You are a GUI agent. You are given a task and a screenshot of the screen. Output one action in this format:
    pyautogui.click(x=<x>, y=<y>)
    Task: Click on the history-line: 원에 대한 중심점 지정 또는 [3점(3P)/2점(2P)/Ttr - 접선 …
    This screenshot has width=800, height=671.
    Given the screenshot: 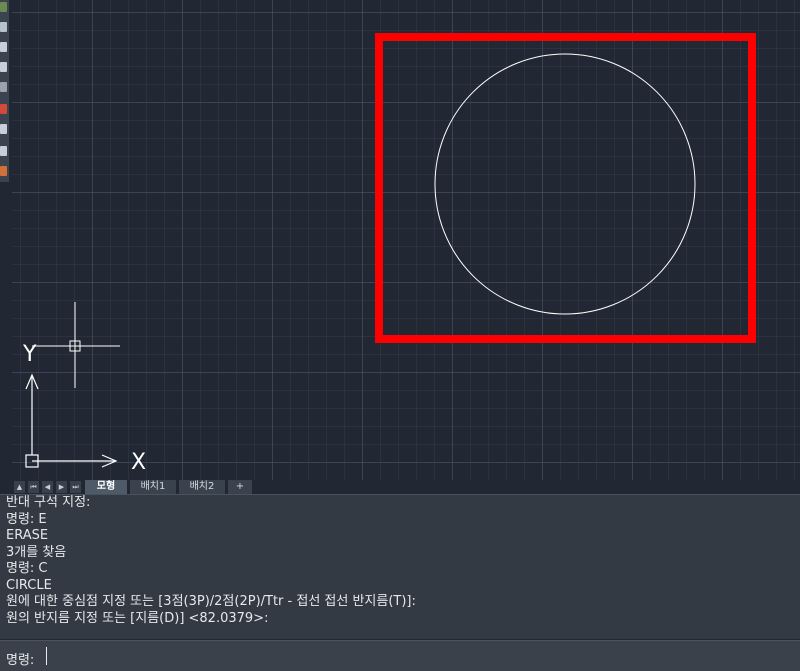 What is the action you would take?
    pyautogui.click(x=211, y=601)
    